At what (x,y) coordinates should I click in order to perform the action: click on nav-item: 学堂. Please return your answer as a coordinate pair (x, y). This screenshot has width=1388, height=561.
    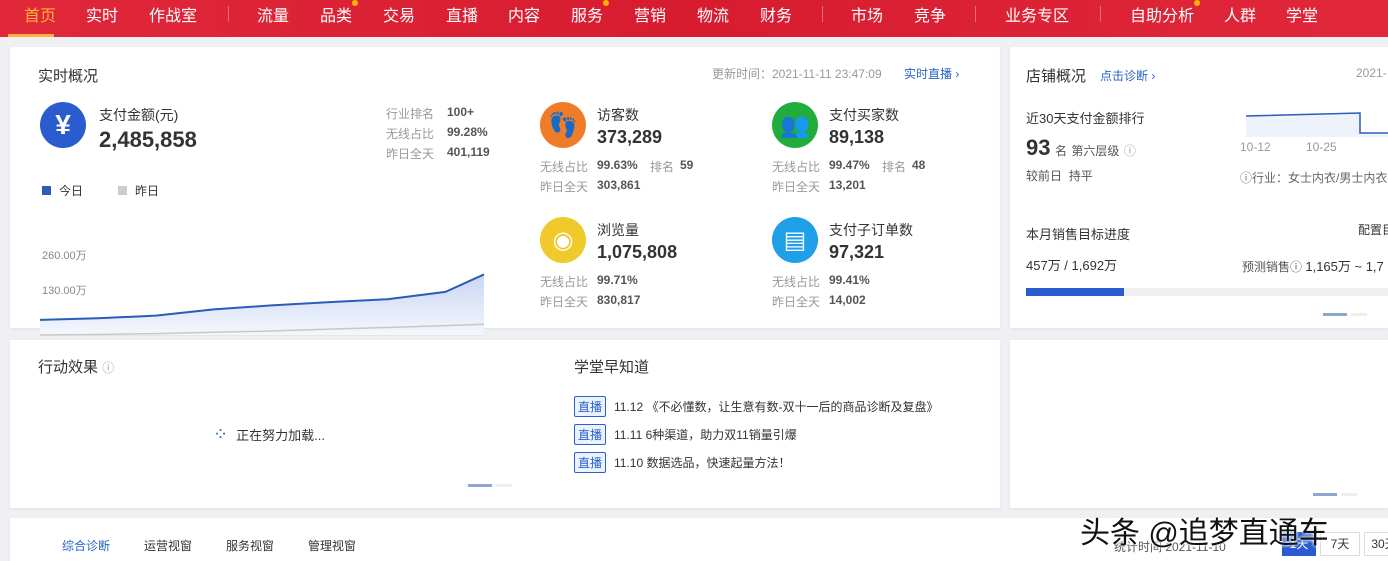
    Looking at the image, I should click on (1302, 14).